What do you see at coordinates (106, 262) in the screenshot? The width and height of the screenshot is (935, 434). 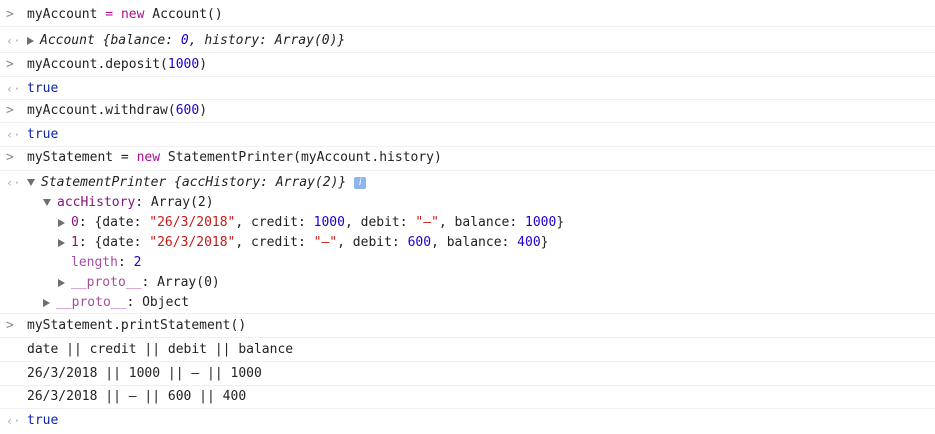 I see `tree-node-length: length: 2` at bounding box center [106, 262].